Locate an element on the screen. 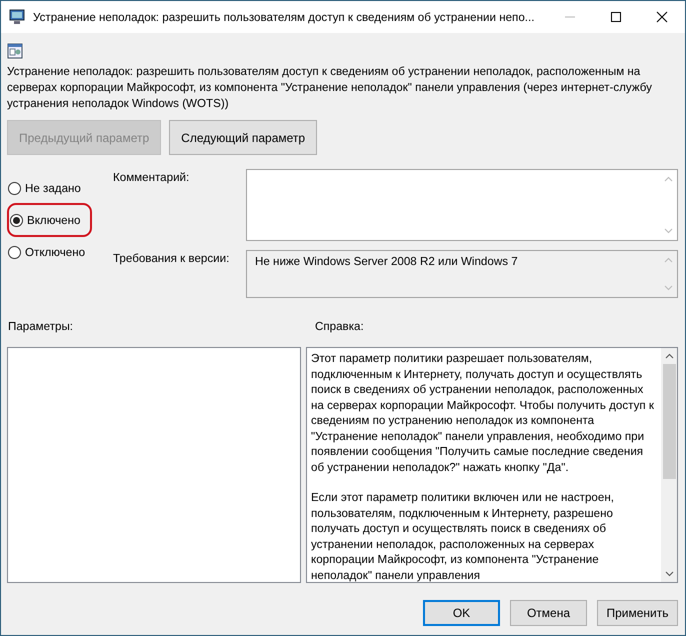 The image size is (686, 636). version-text: Не ниже Windows Server 2008 R2 или Windows 7 is located at coordinates (386, 262).